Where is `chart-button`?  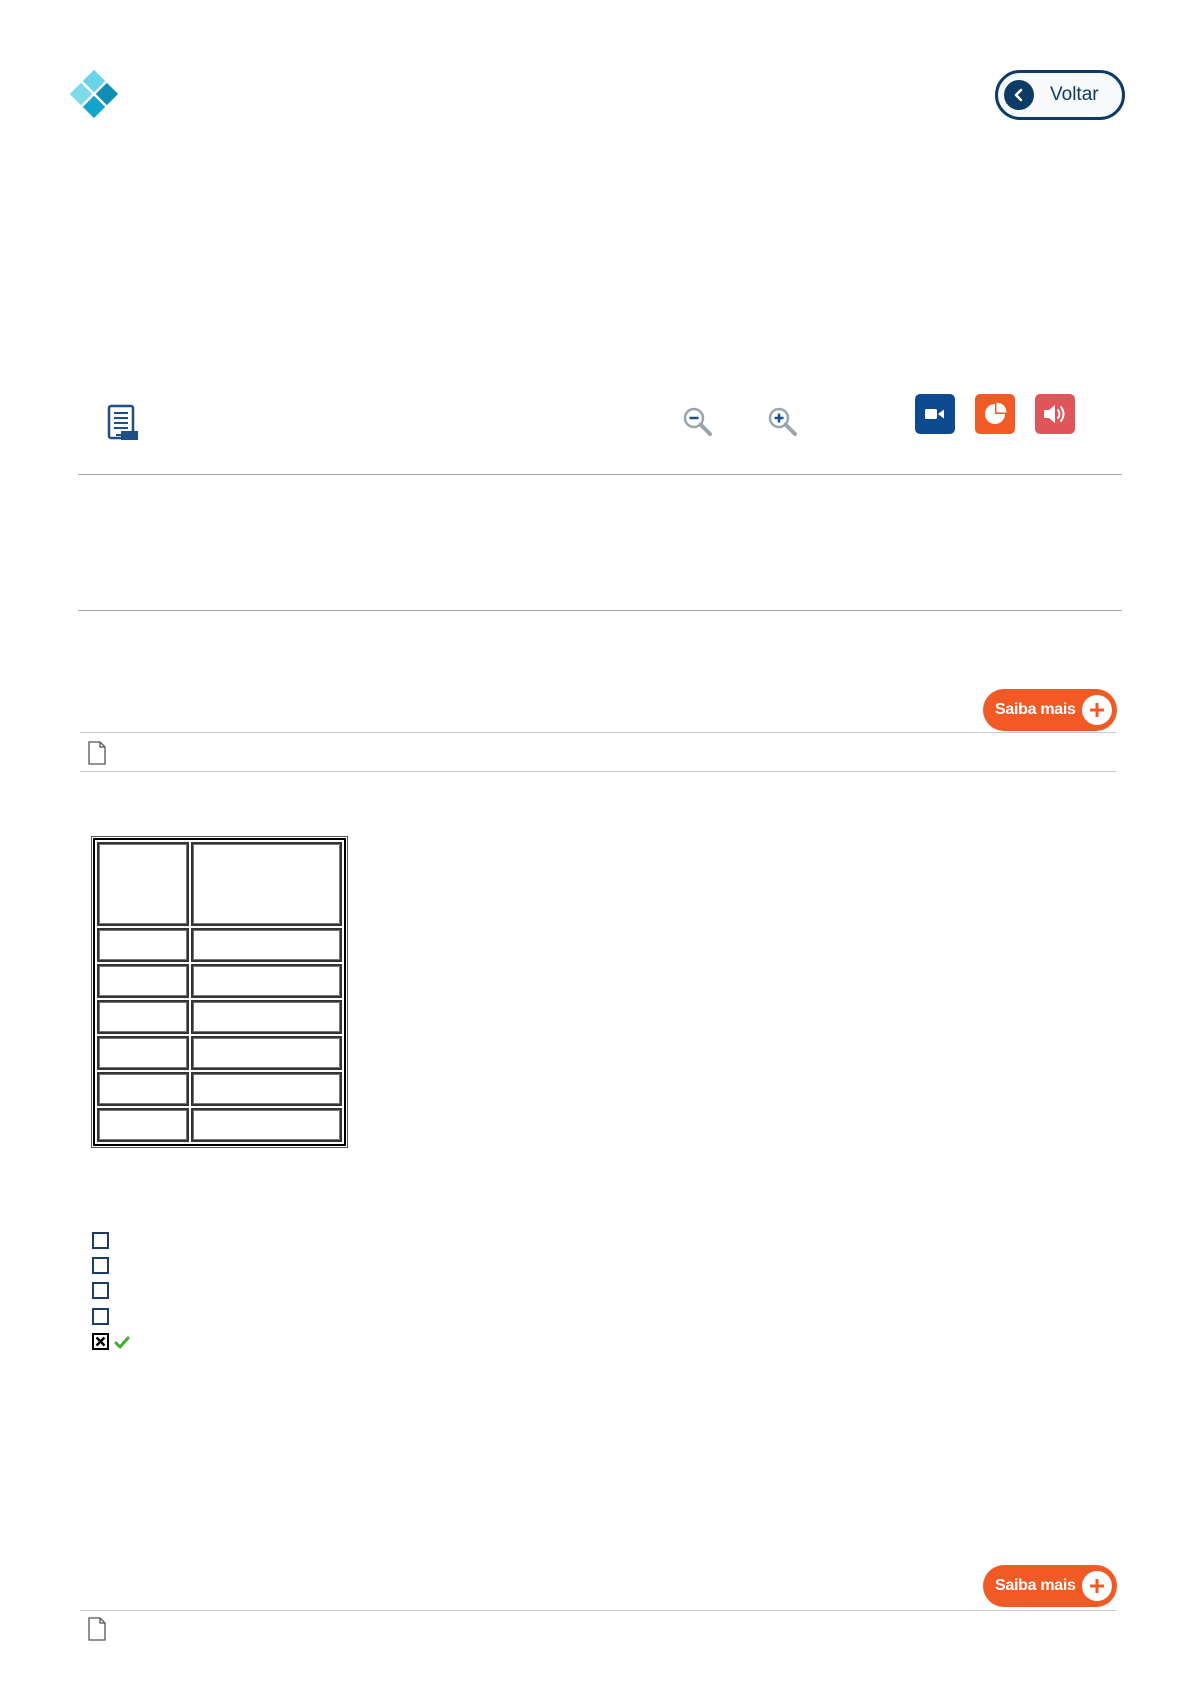
chart-button is located at coordinates (995, 414).